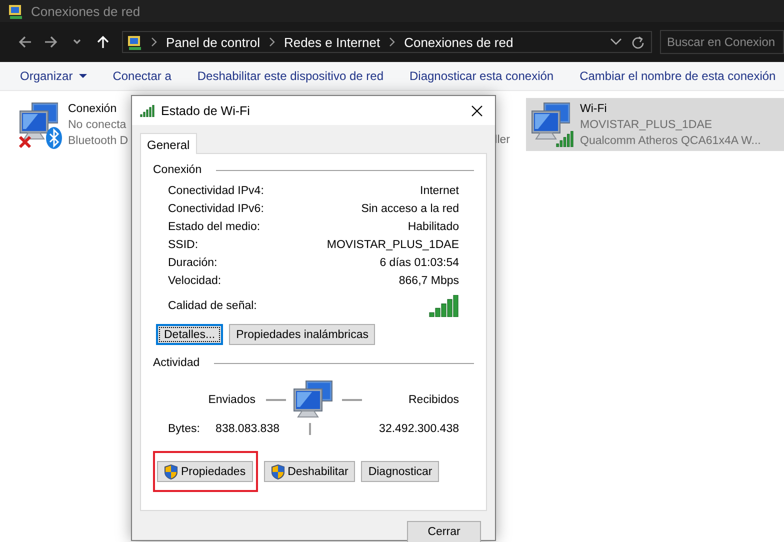 This screenshot has height=542, width=784. Describe the element at coordinates (193, 263) in the screenshot. I see `field-label: Duración:` at that location.